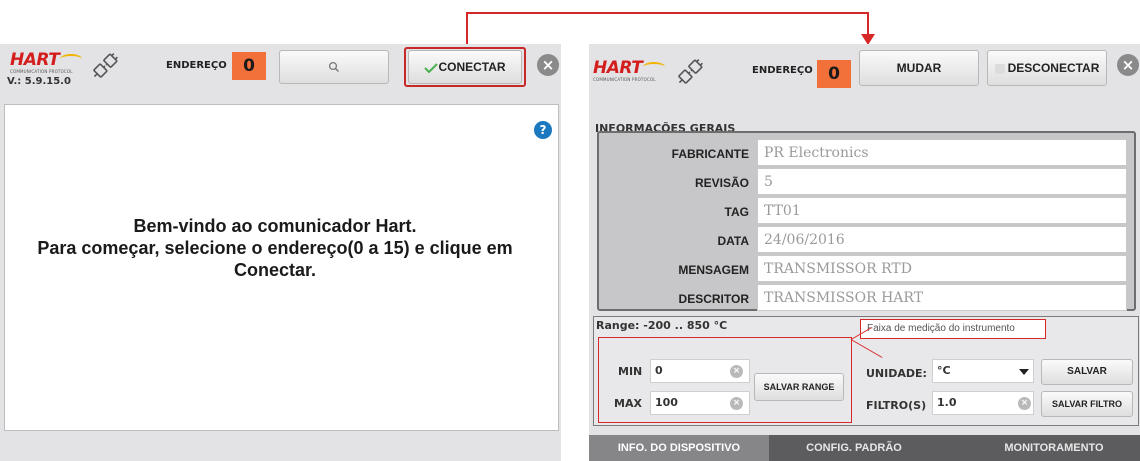 This screenshot has height=461, width=1140. What do you see at coordinates (736, 371) in the screenshot?
I see `clear-min-icon: ×` at bounding box center [736, 371].